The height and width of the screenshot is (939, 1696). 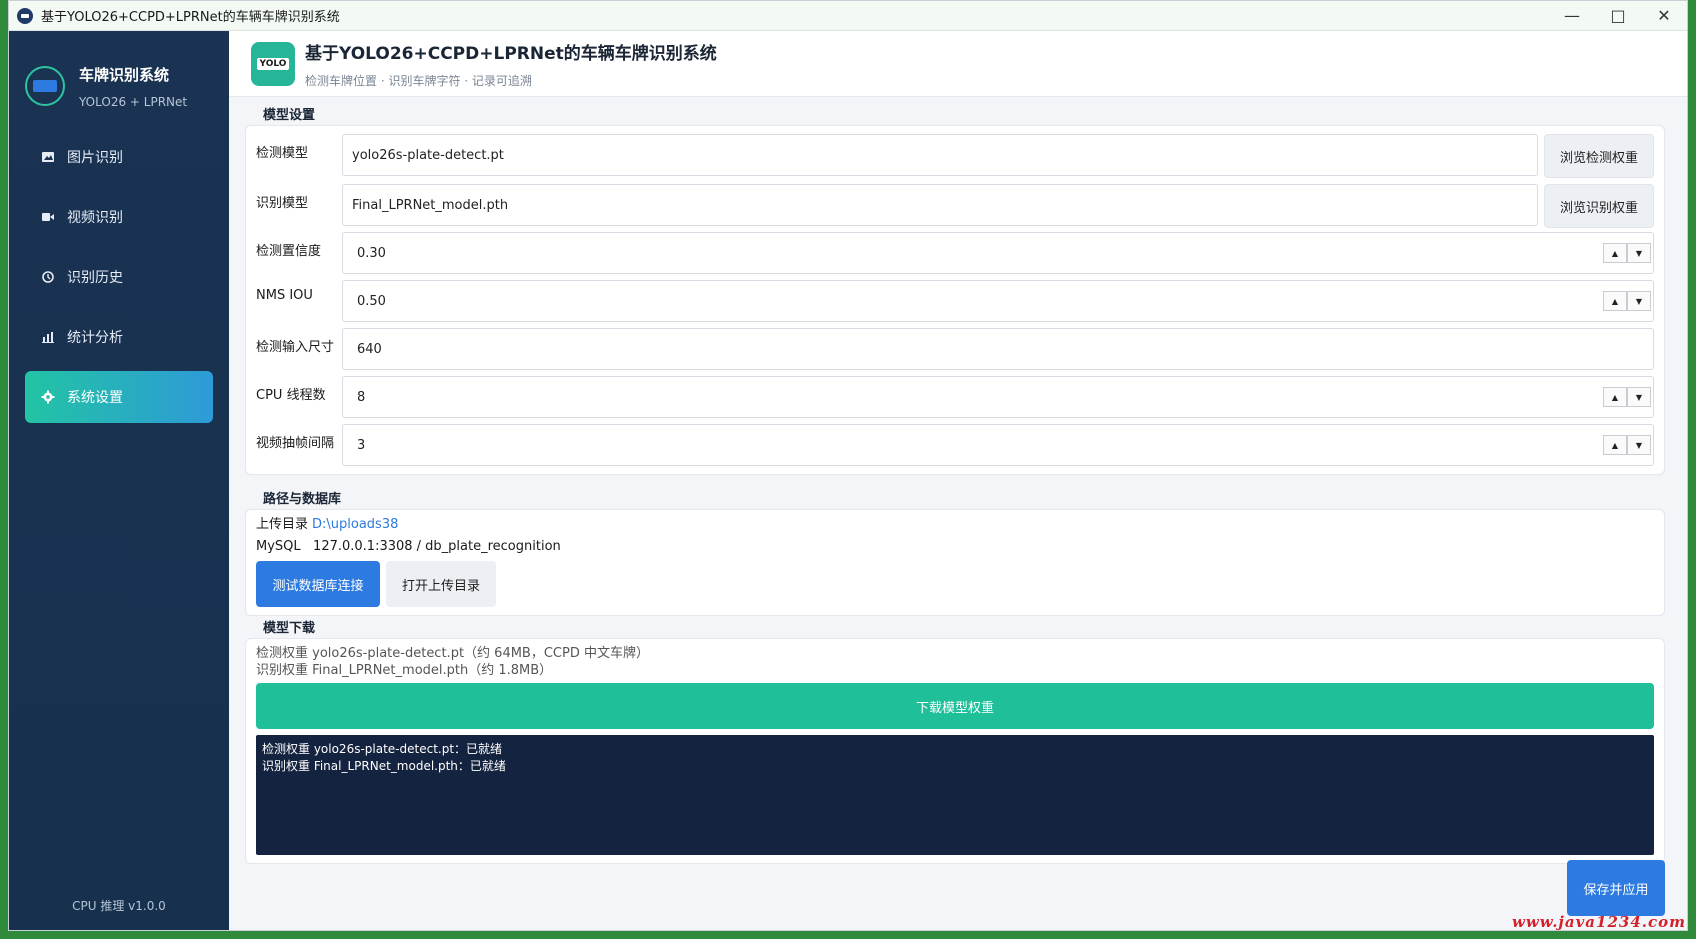 I want to click on maximize-icon: □, so click(x=1618, y=16).